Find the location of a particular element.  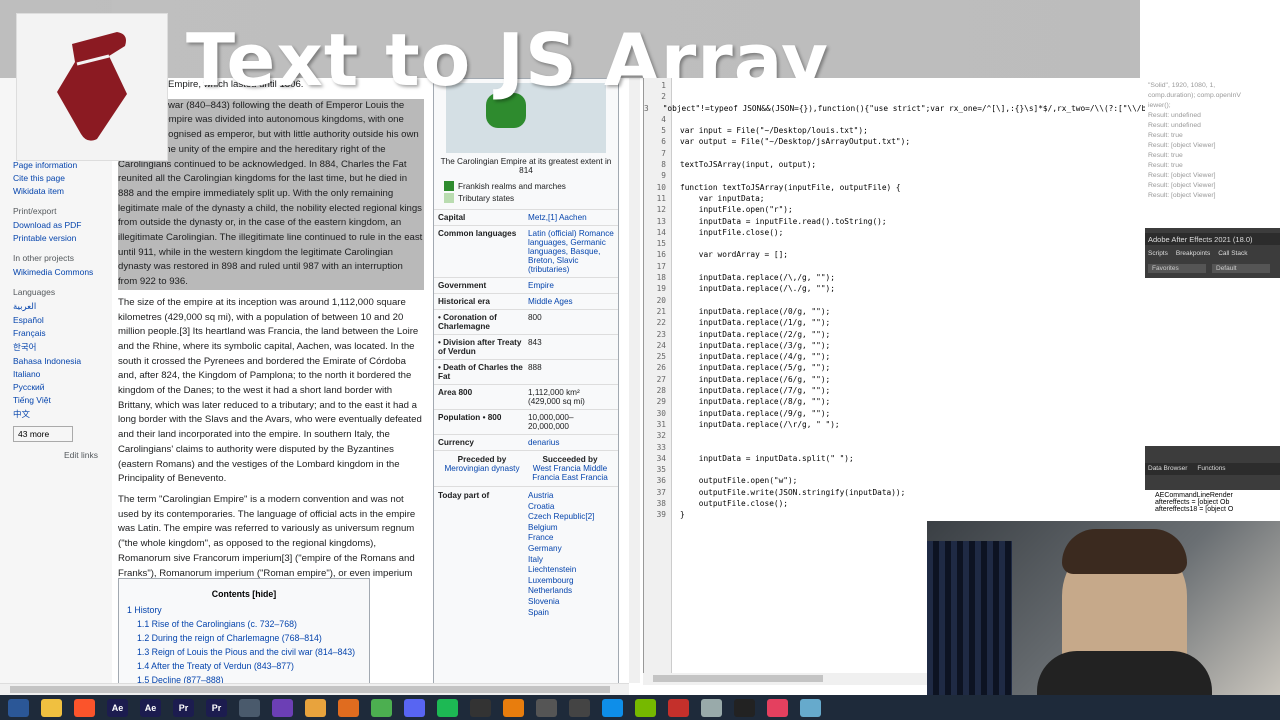

infobox-key: Currency is located at coordinates (456, 442).